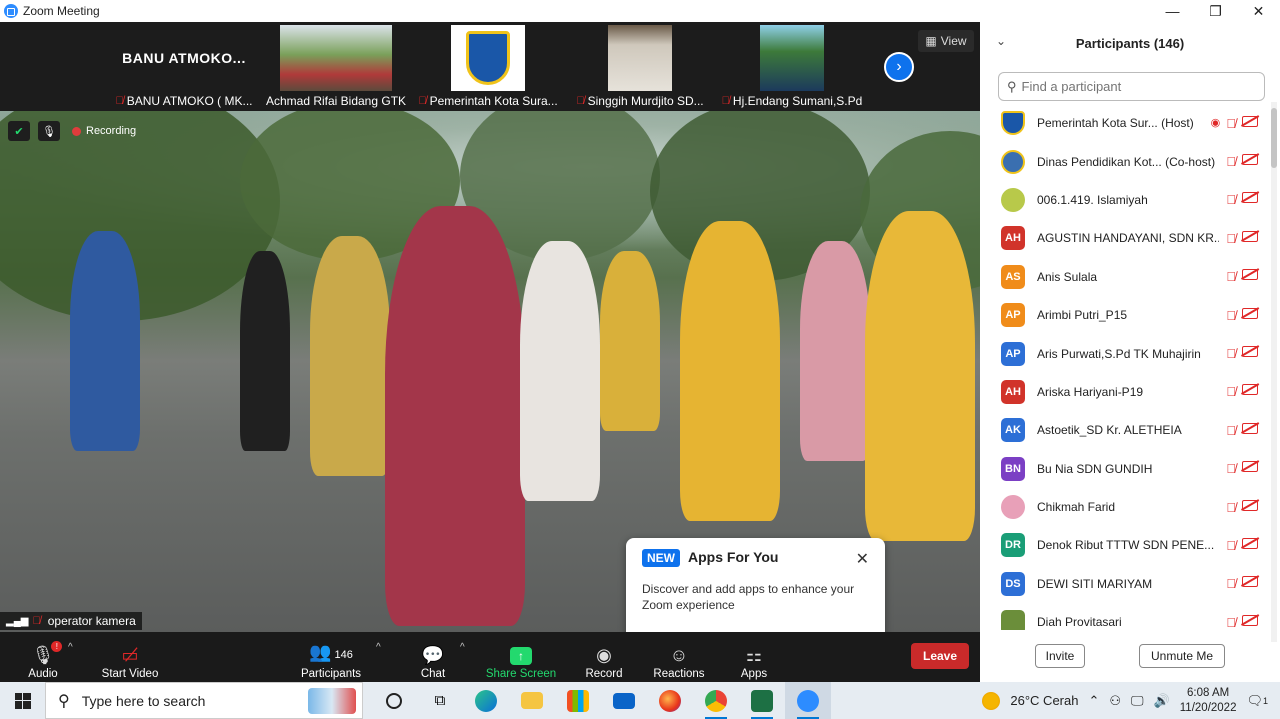 This screenshot has height=719, width=1280. What do you see at coordinates (1079, 622) in the screenshot?
I see `participant-name: Diah Provitasari` at bounding box center [1079, 622].